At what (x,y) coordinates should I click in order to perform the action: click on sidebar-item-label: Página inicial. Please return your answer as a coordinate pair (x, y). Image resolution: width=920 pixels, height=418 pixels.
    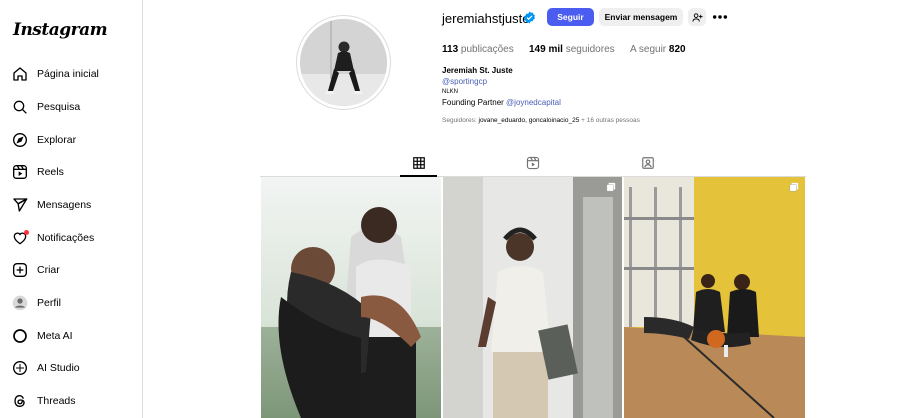
    Looking at the image, I should click on (68, 74).